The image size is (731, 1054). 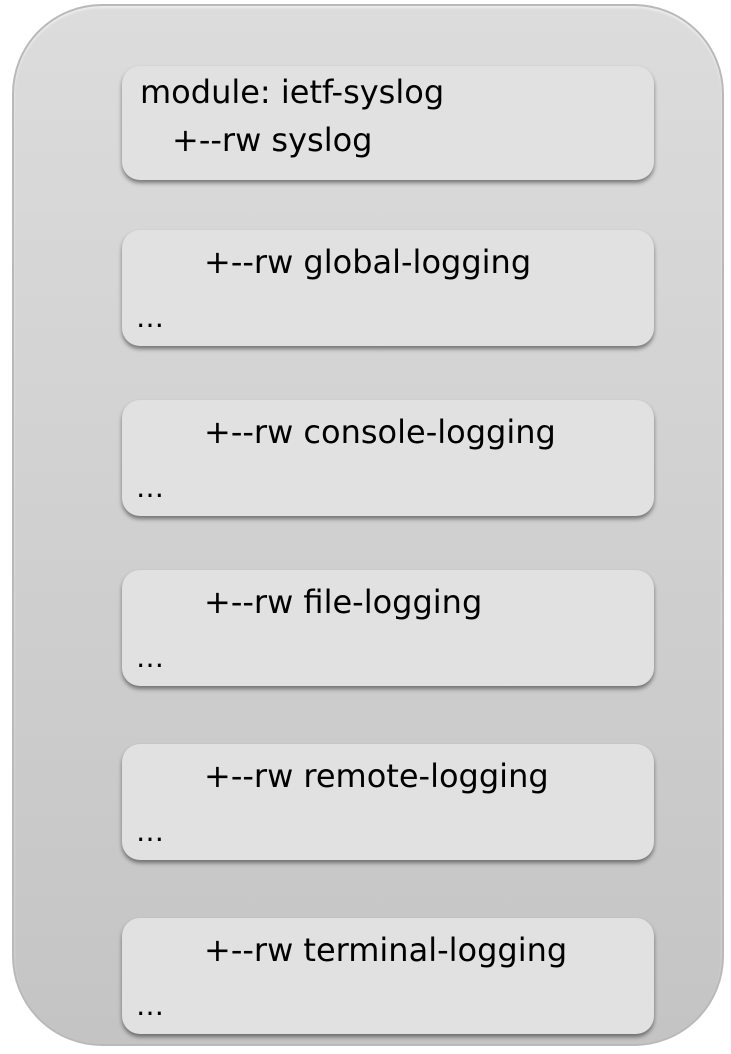 What do you see at coordinates (386, 950) in the screenshot?
I see `terminal-logging-label: +--rw terminal-logging` at bounding box center [386, 950].